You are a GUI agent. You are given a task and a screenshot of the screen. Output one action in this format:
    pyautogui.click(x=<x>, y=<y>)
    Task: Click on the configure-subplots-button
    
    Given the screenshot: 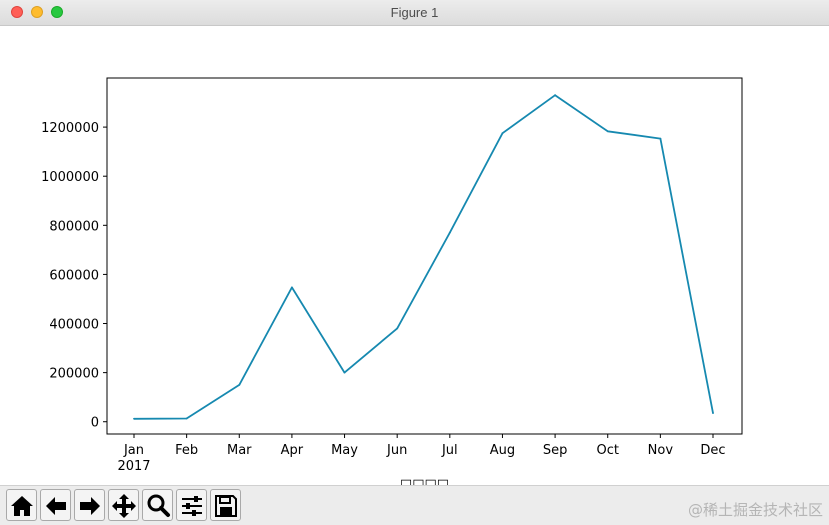 What is the action you would take?
    pyautogui.click(x=191, y=505)
    